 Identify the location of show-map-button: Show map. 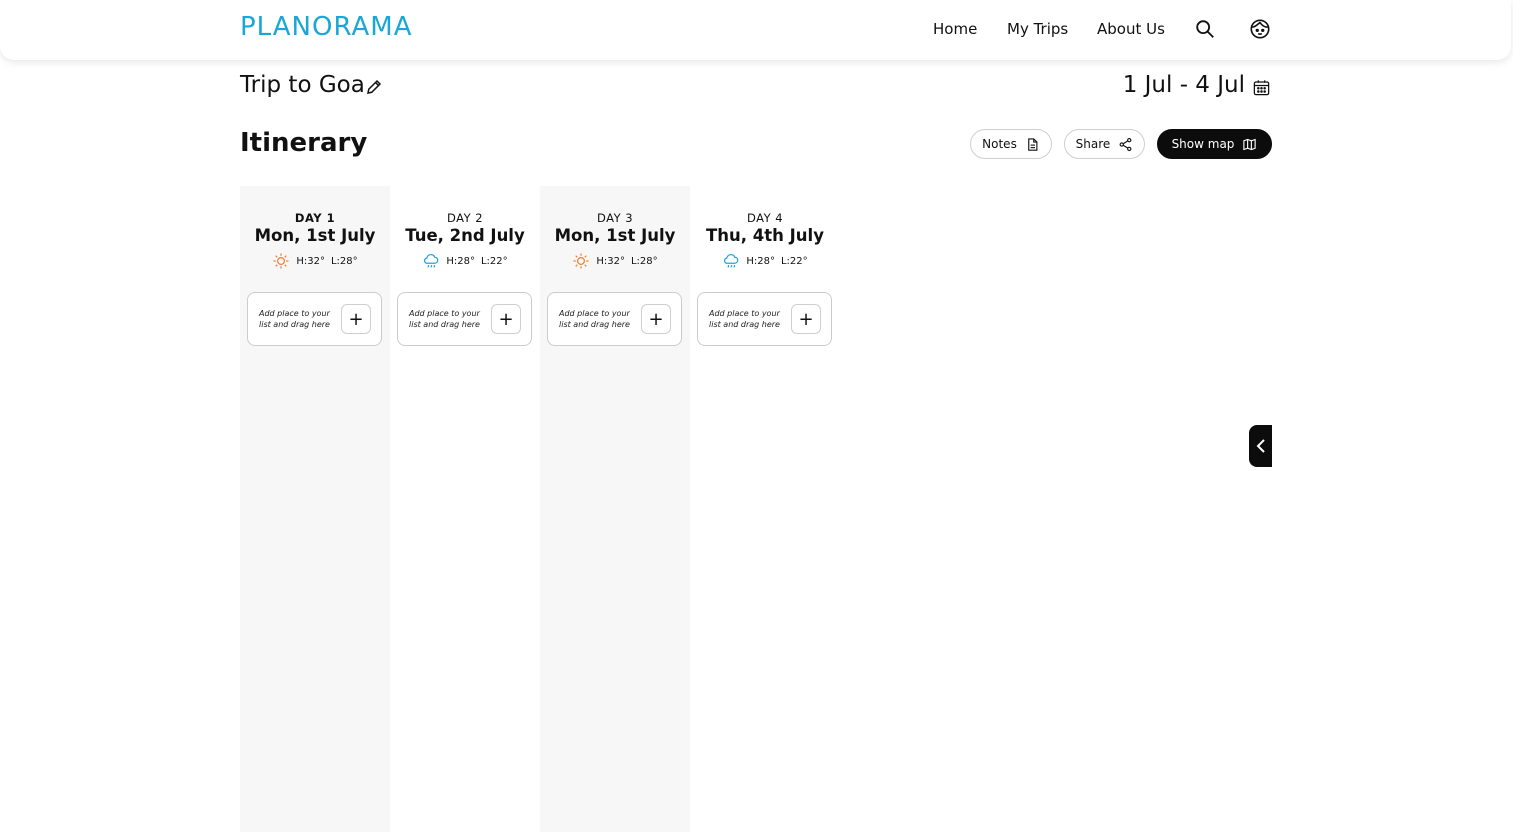
(1214, 144).